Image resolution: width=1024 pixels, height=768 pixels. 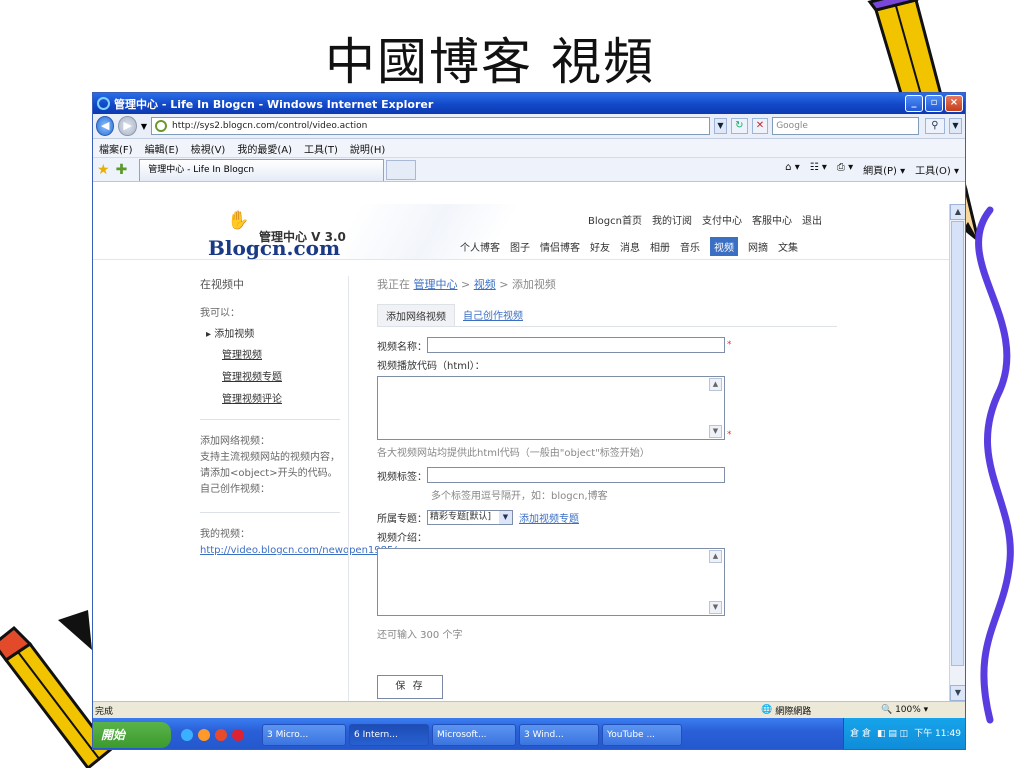 What do you see at coordinates (600, 246) in the screenshot?
I see `nav-friends: 好友` at bounding box center [600, 246].